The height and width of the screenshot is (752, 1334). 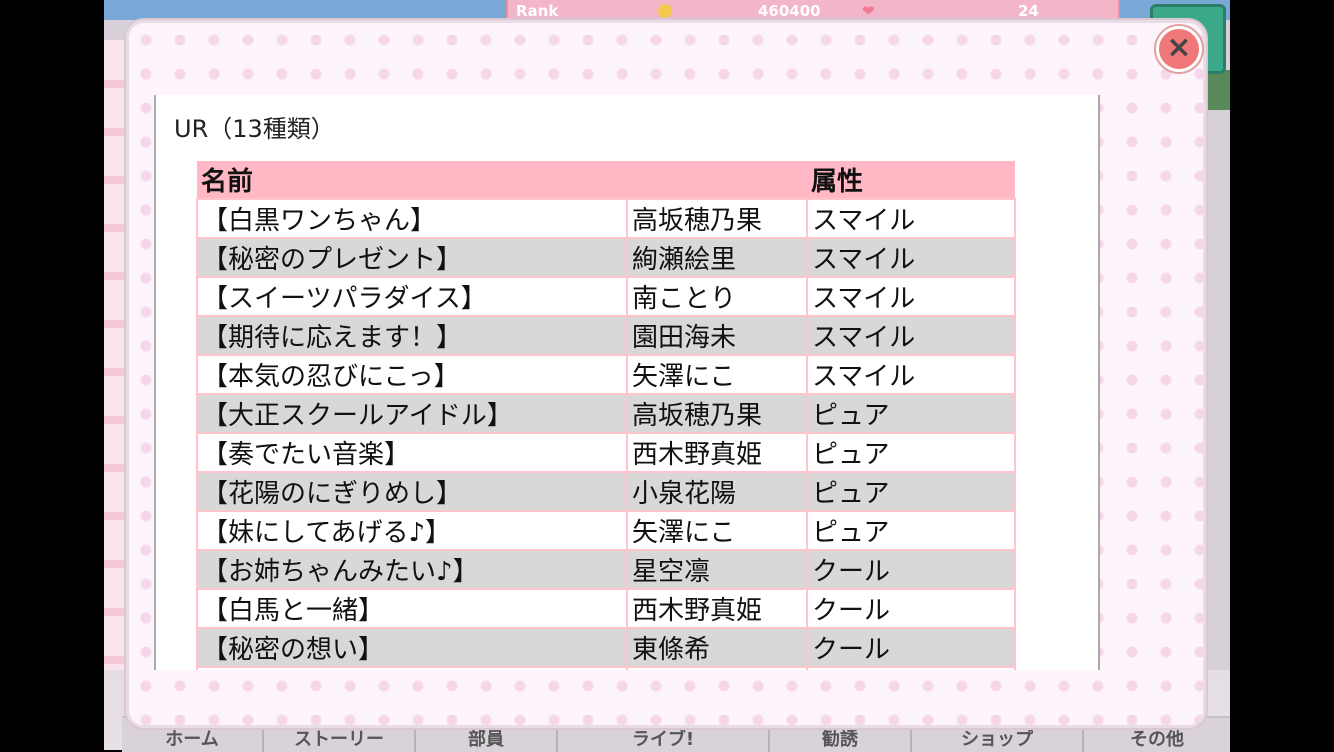 What do you see at coordinates (412, 335) in the screenshot?
I see `card-name-cell: 【期待に応えます！】` at bounding box center [412, 335].